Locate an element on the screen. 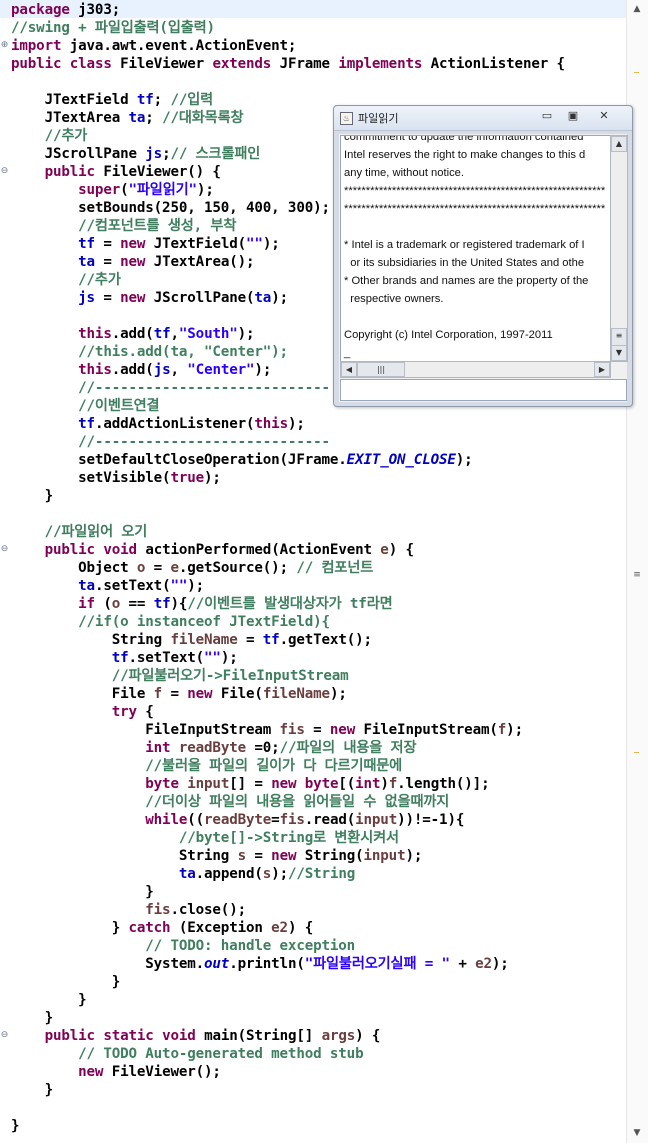  code-token: .addActionListener( is located at coordinates (174, 424).